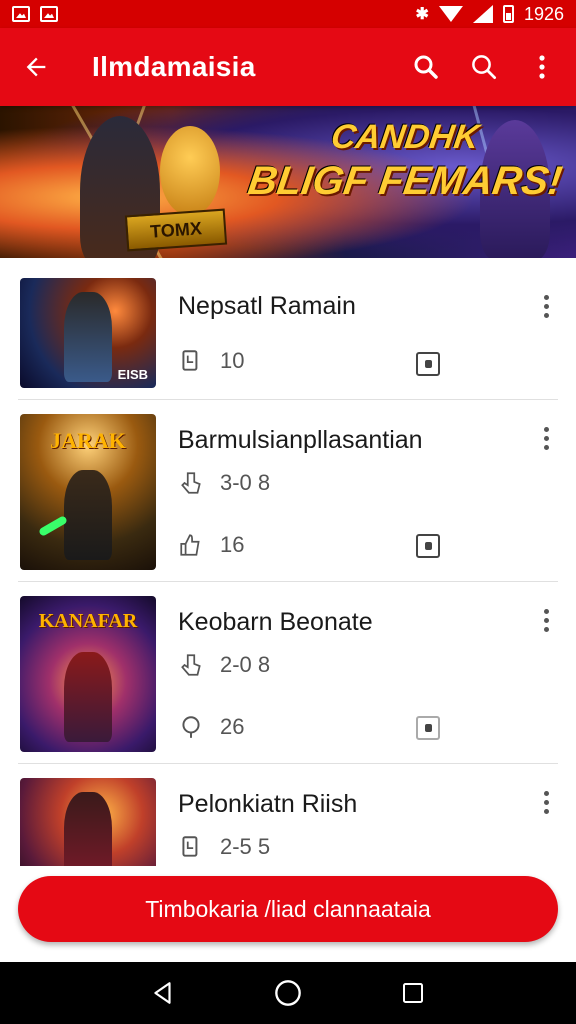 The height and width of the screenshot is (1024, 576). I want to click on banner-headline-2: BLIGF FEMARS!, so click(405, 181).